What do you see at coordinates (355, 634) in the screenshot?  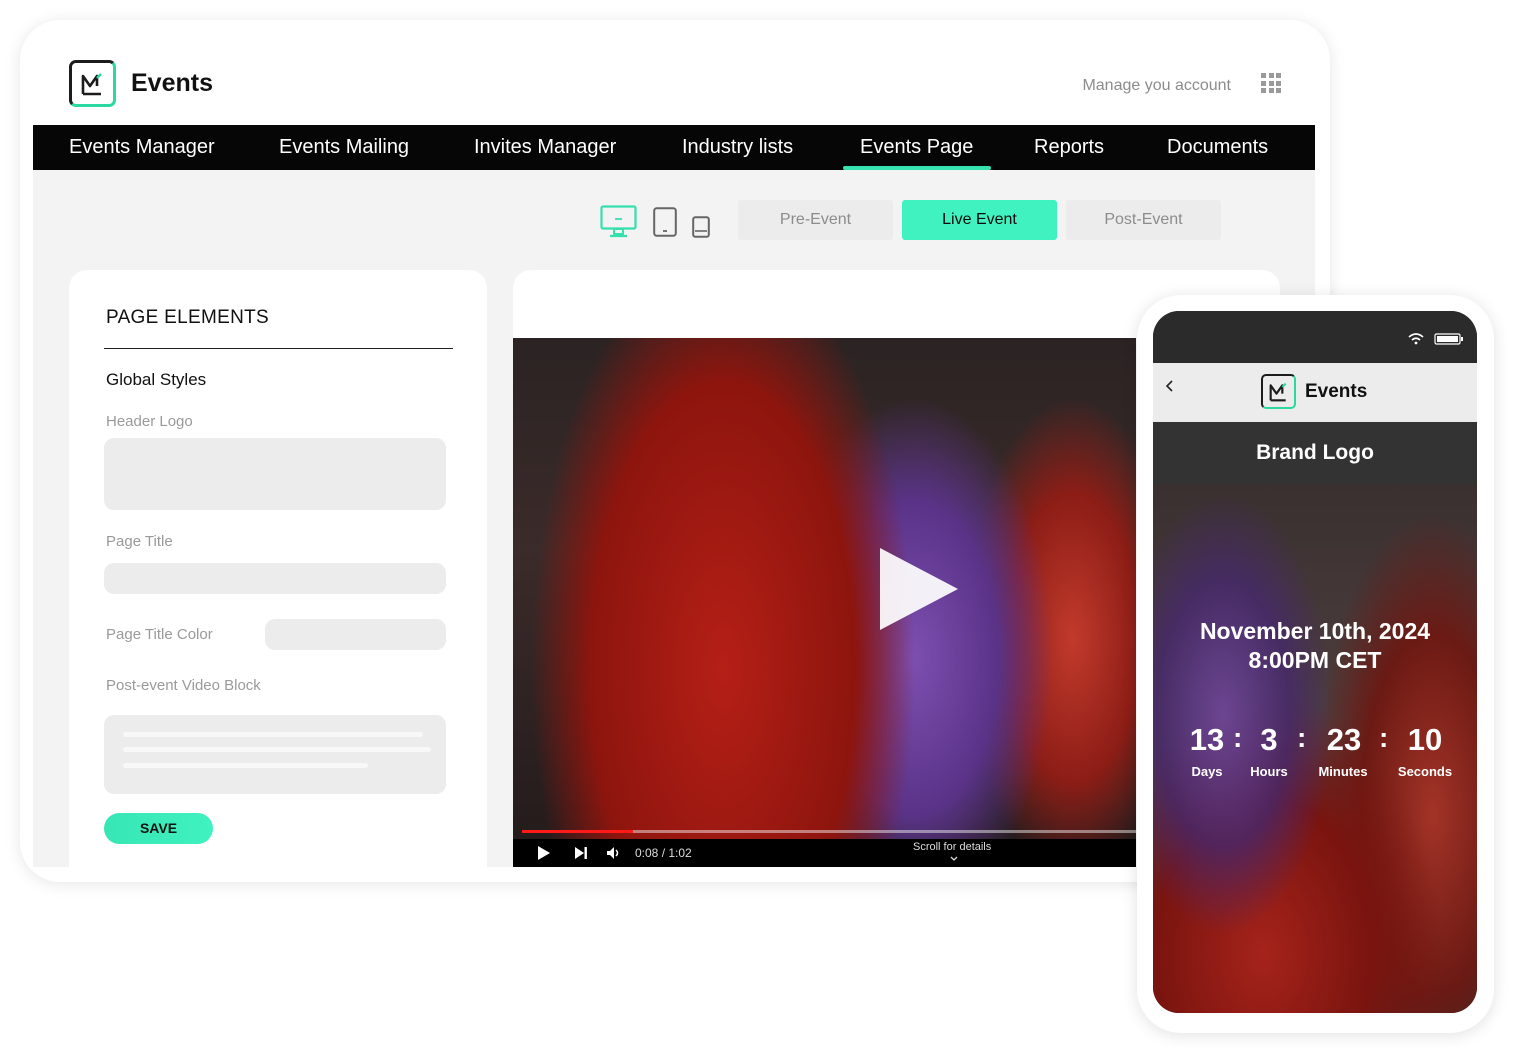 I see `page-title-color-input` at bounding box center [355, 634].